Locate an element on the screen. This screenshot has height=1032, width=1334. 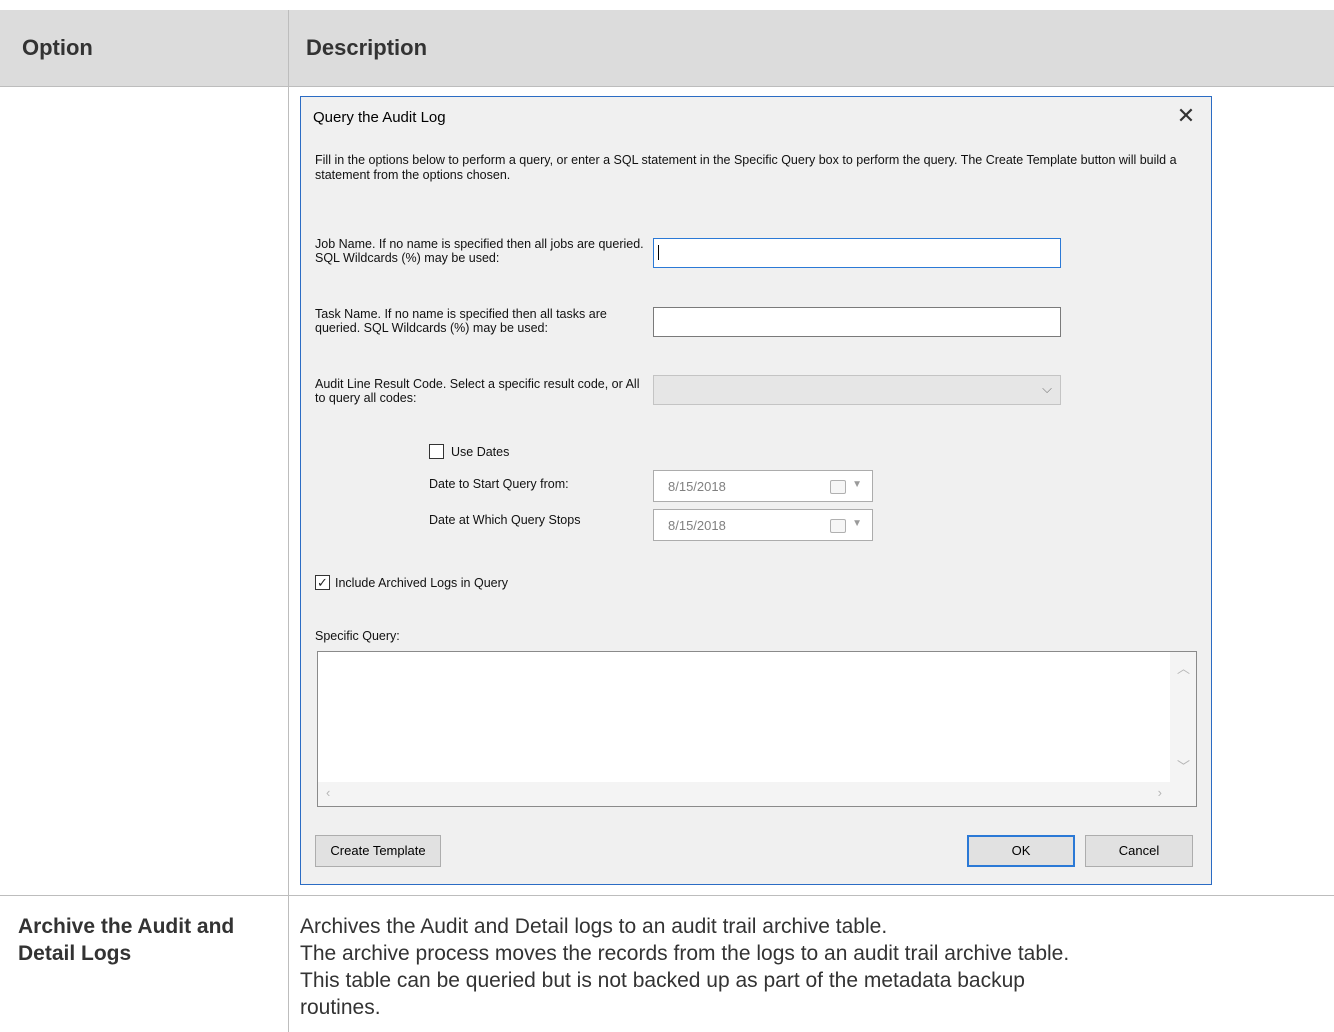
scroll-right-icon: › is located at coordinates (1160, 792).